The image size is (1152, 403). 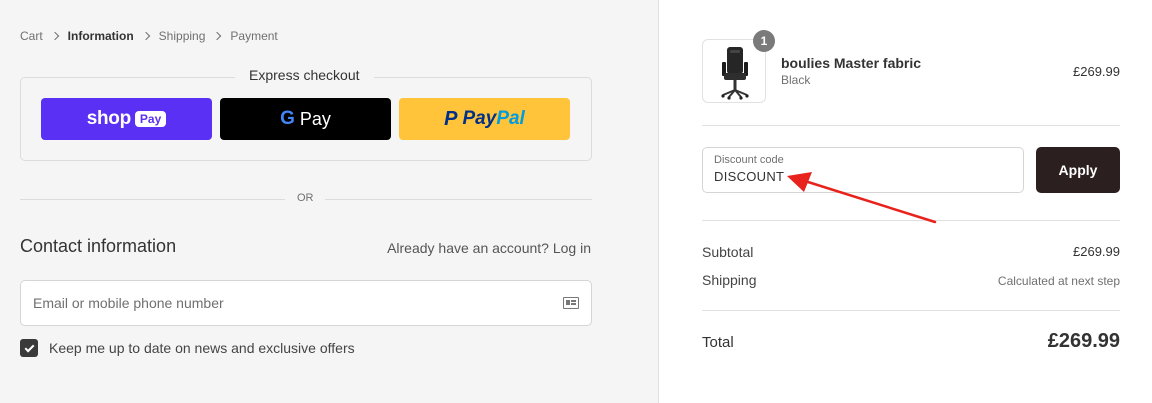 What do you see at coordinates (489, 248) in the screenshot?
I see `account-prompt: Already have an account? Log in` at bounding box center [489, 248].